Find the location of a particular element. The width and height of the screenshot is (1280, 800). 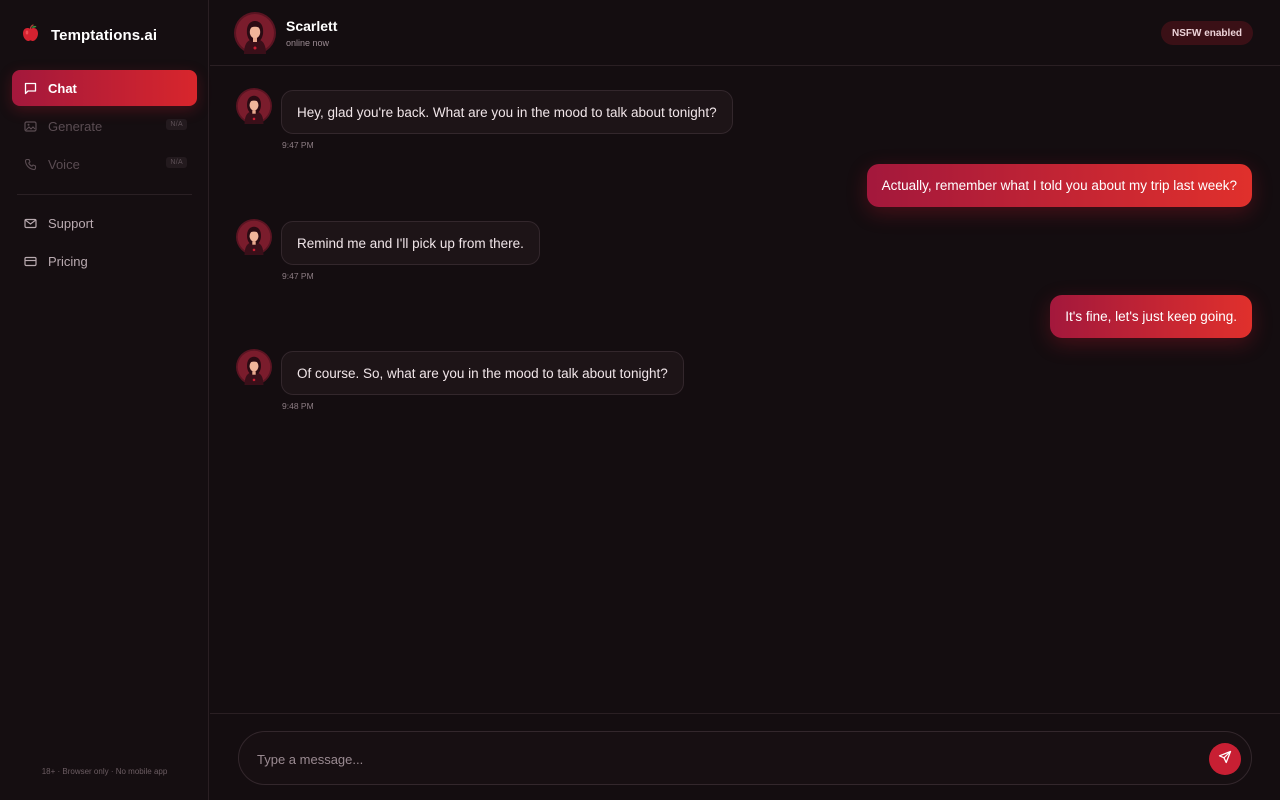

composer-bar is located at coordinates (745, 756).